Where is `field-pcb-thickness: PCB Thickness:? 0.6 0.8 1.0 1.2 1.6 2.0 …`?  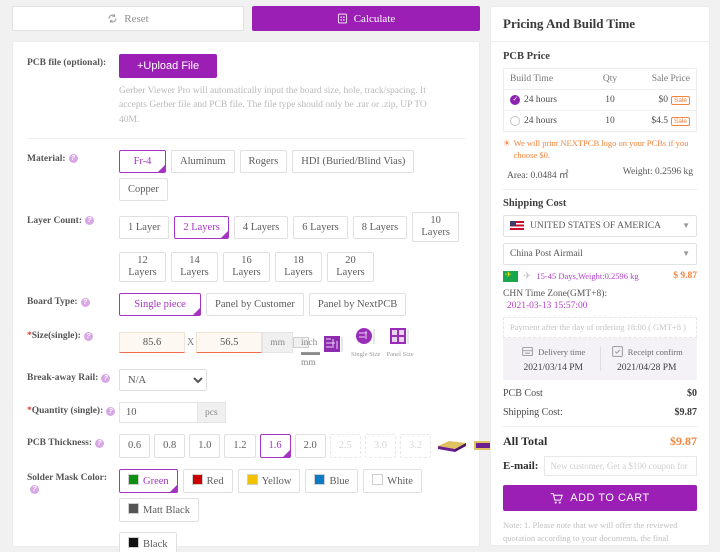 field-pcb-thickness: PCB Thickness:? 0.6 0.8 1.0 1.2 1.6 2.0 … is located at coordinates (265, 446).